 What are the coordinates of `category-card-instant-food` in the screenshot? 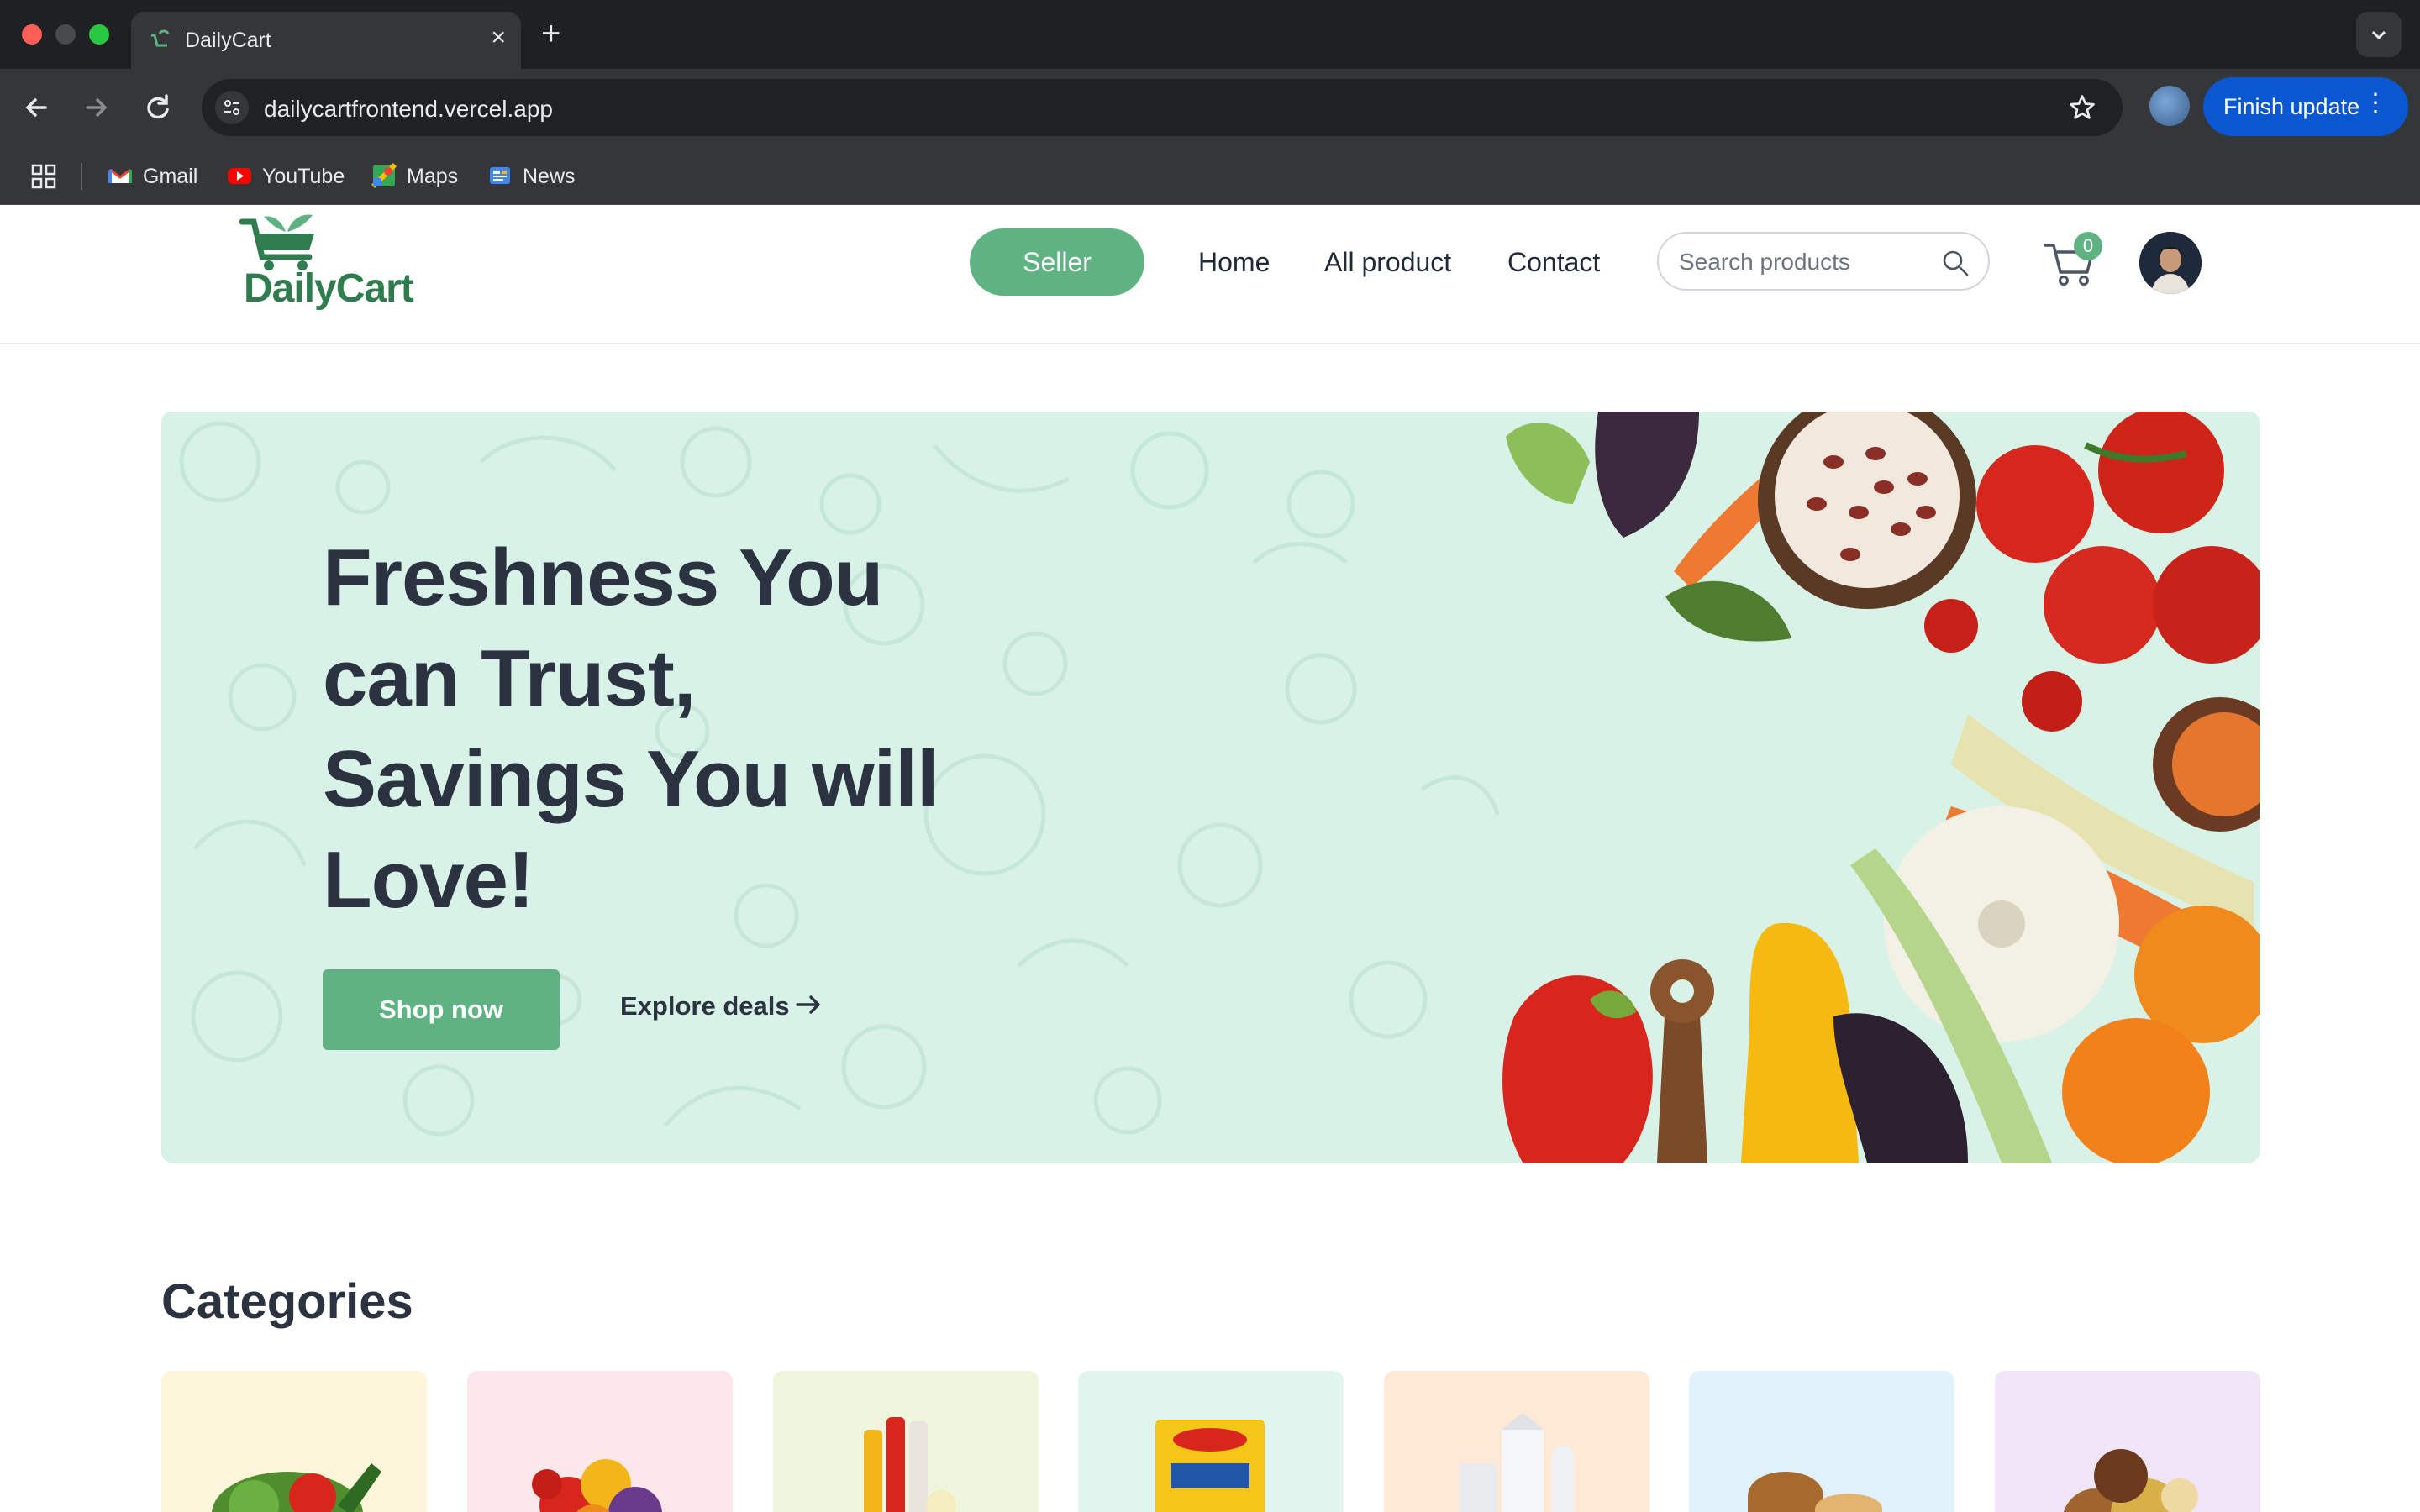 It's located at (1211, 1441).